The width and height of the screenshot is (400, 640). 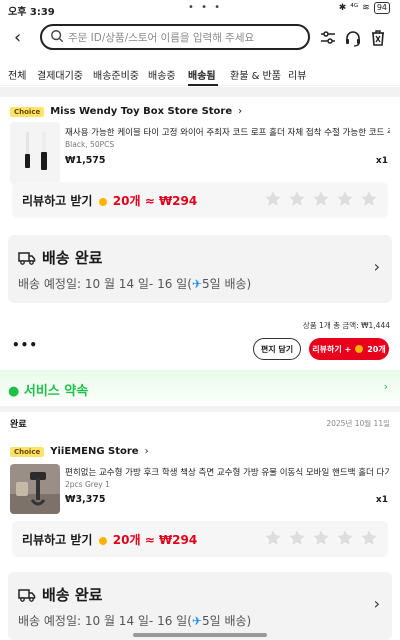 I want to click on search-input: 주문 ID/상품/스토어 이름을 입력해 주세요, so click(x=175, y=37).